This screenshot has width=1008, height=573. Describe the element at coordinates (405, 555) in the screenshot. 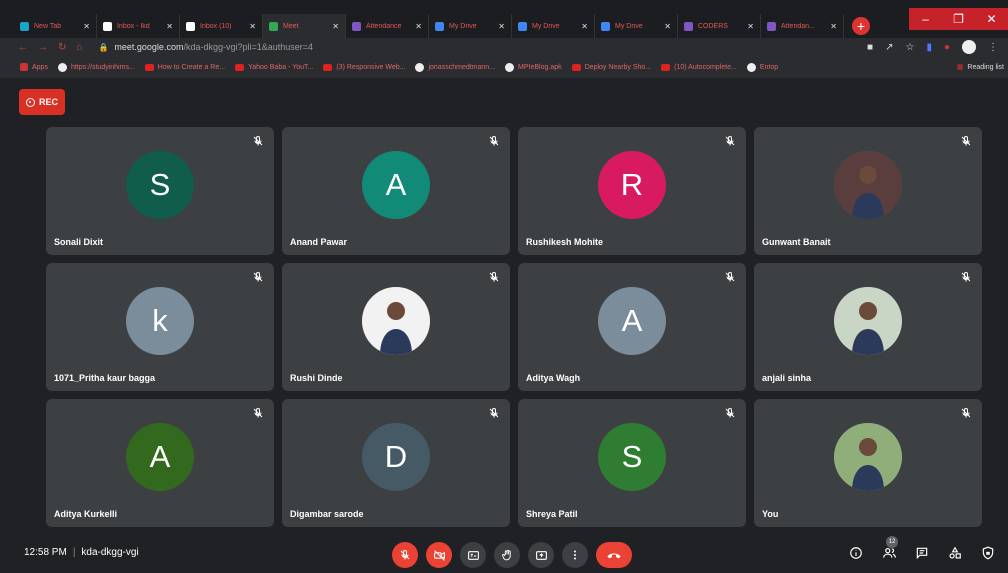

I see `microphone-toggle-button` at that location.